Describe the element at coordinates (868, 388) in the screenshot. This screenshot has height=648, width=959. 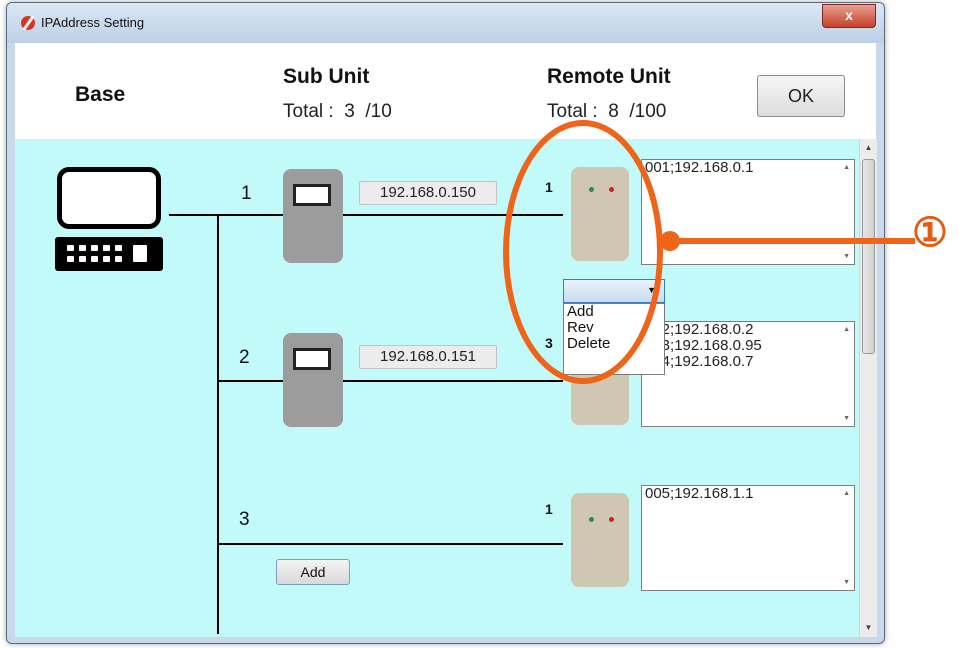
I see `vertical-scrollbar: ▲ ▼` at that location.